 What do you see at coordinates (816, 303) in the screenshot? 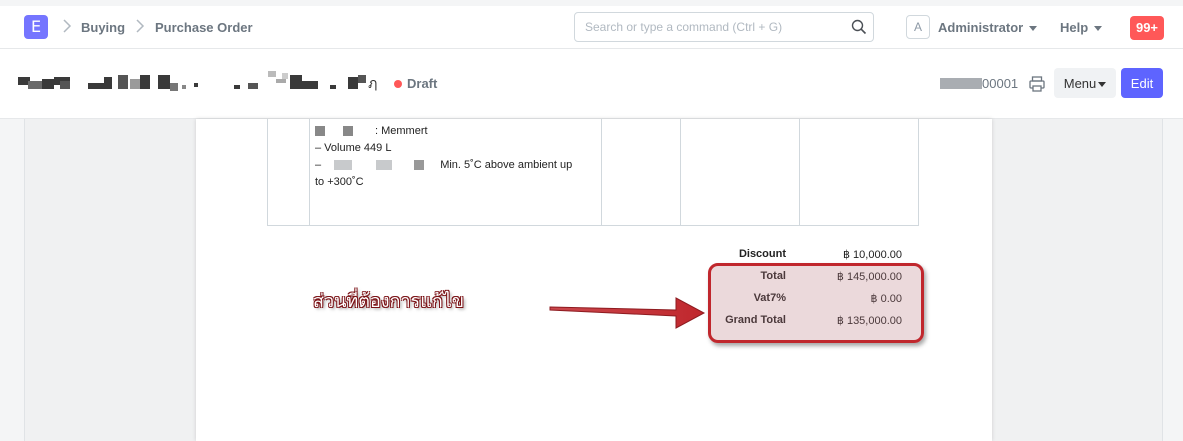
I see `annotation-highlight-box` at bounding box center [816, 303].